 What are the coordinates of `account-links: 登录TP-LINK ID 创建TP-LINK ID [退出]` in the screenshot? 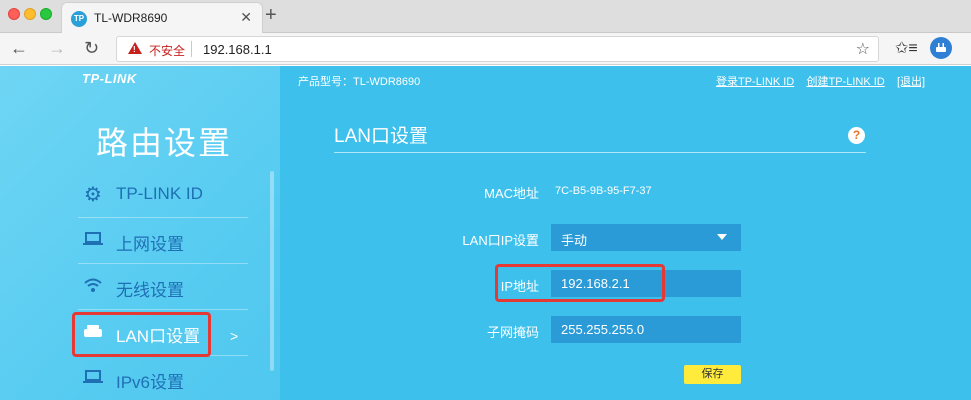 It's located at (820, 81).